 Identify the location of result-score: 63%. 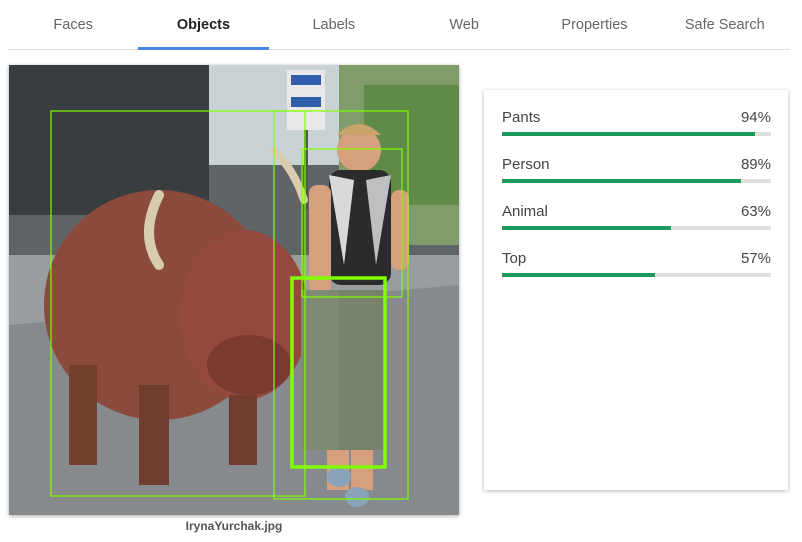
(755, 211).